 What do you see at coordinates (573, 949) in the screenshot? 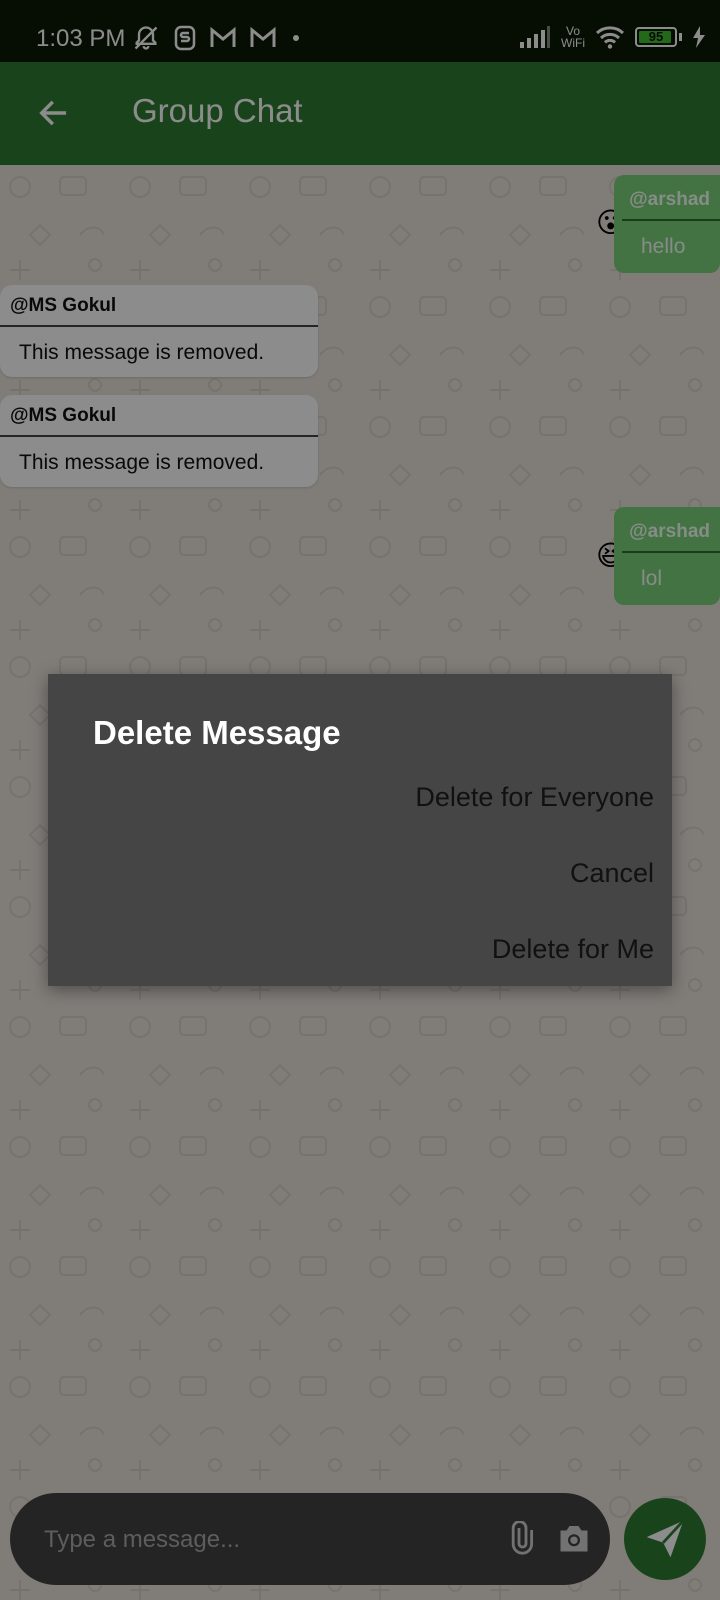
I see `delete-for-me-button: Delete for Me` at bounding box center [573, 949].